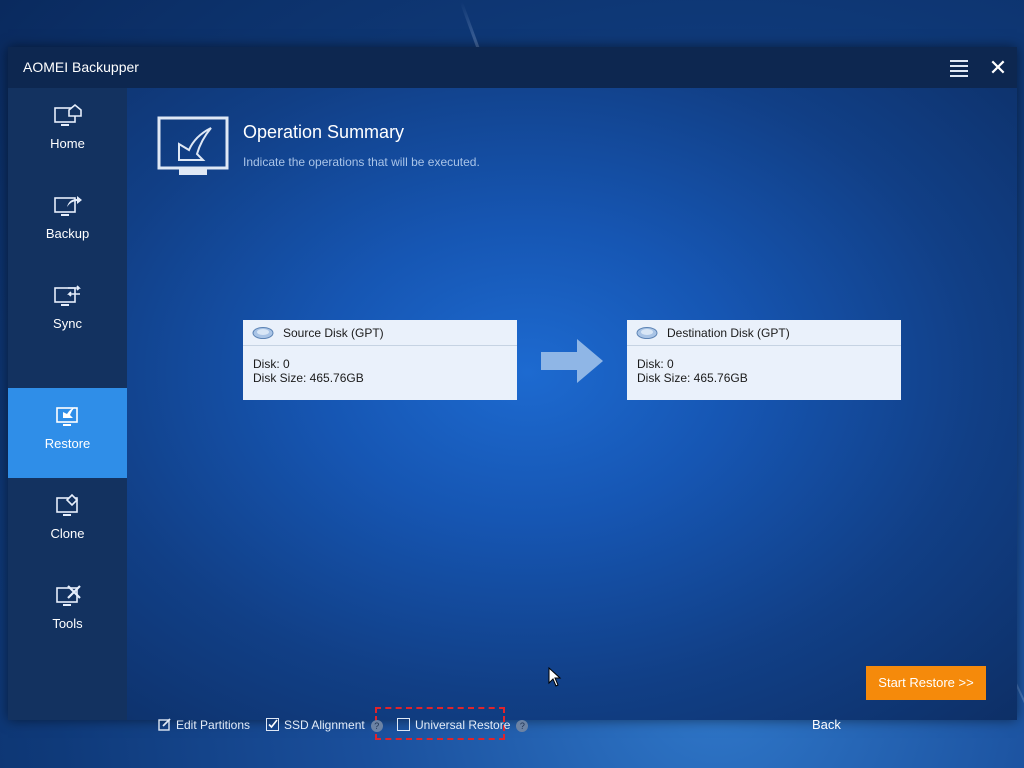 Image resolution: width=1024 pixels, height=768 pixels. What do you see at coordinates (826, 724) in the screenshot?
I see `back-button: Back` at bounding box center [826, 724].